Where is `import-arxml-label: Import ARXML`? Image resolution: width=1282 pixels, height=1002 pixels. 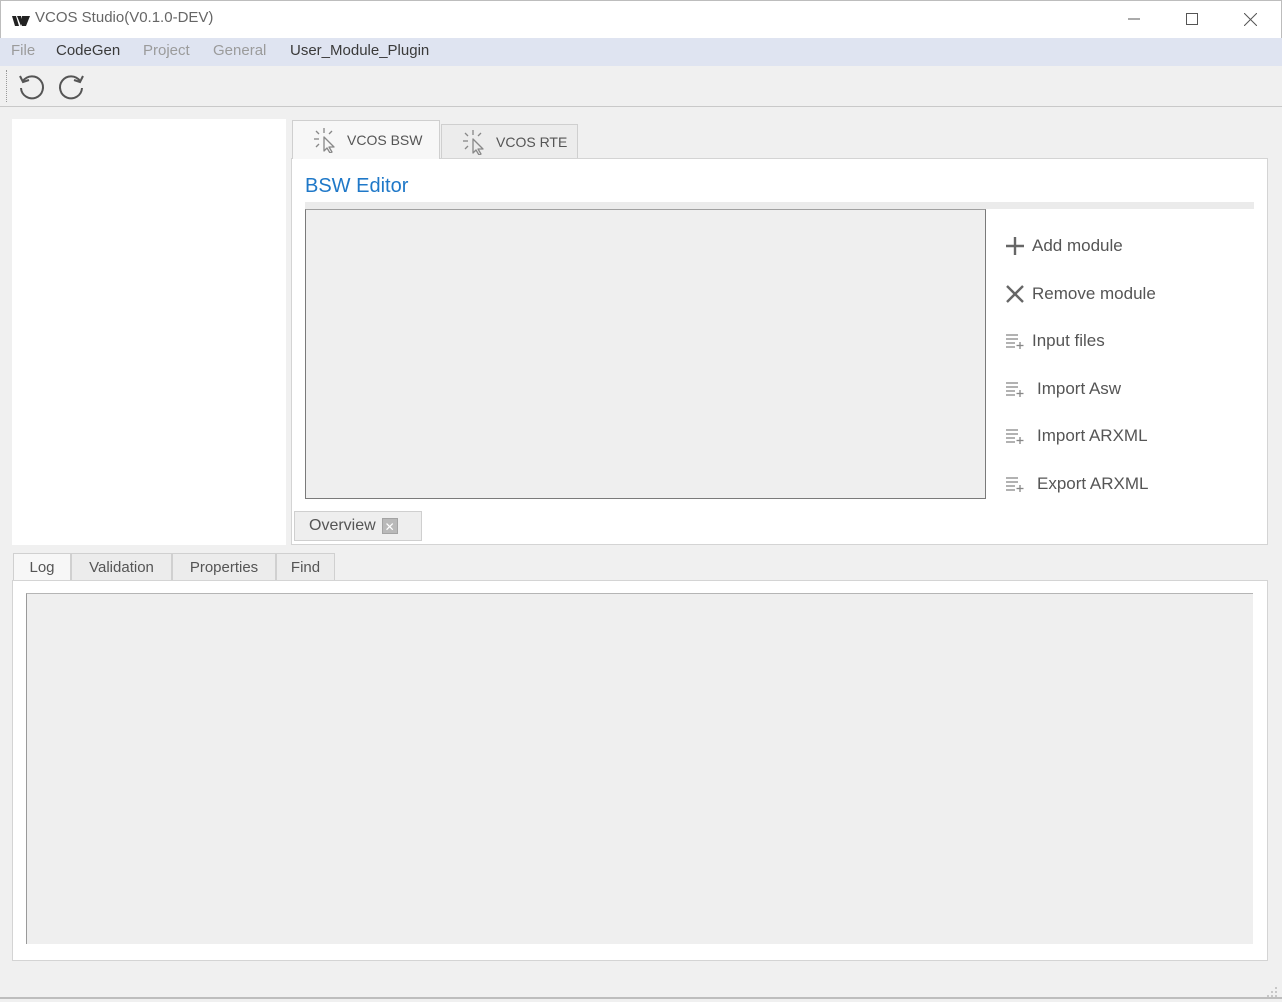
import-arxml-label: Import ARXML is located at coordinates (1092, 435).